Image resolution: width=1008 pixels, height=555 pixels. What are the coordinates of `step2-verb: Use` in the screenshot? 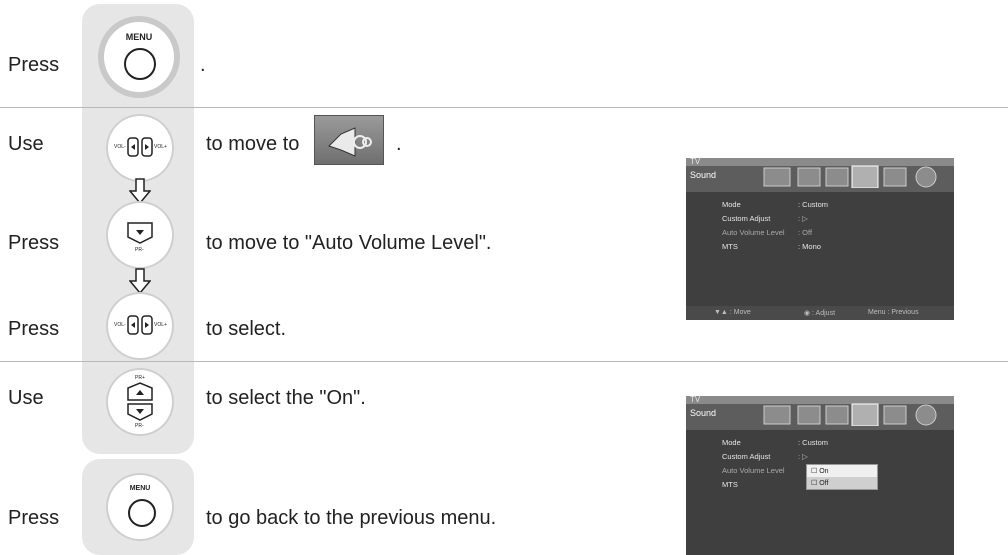 It's located at (26, 144).